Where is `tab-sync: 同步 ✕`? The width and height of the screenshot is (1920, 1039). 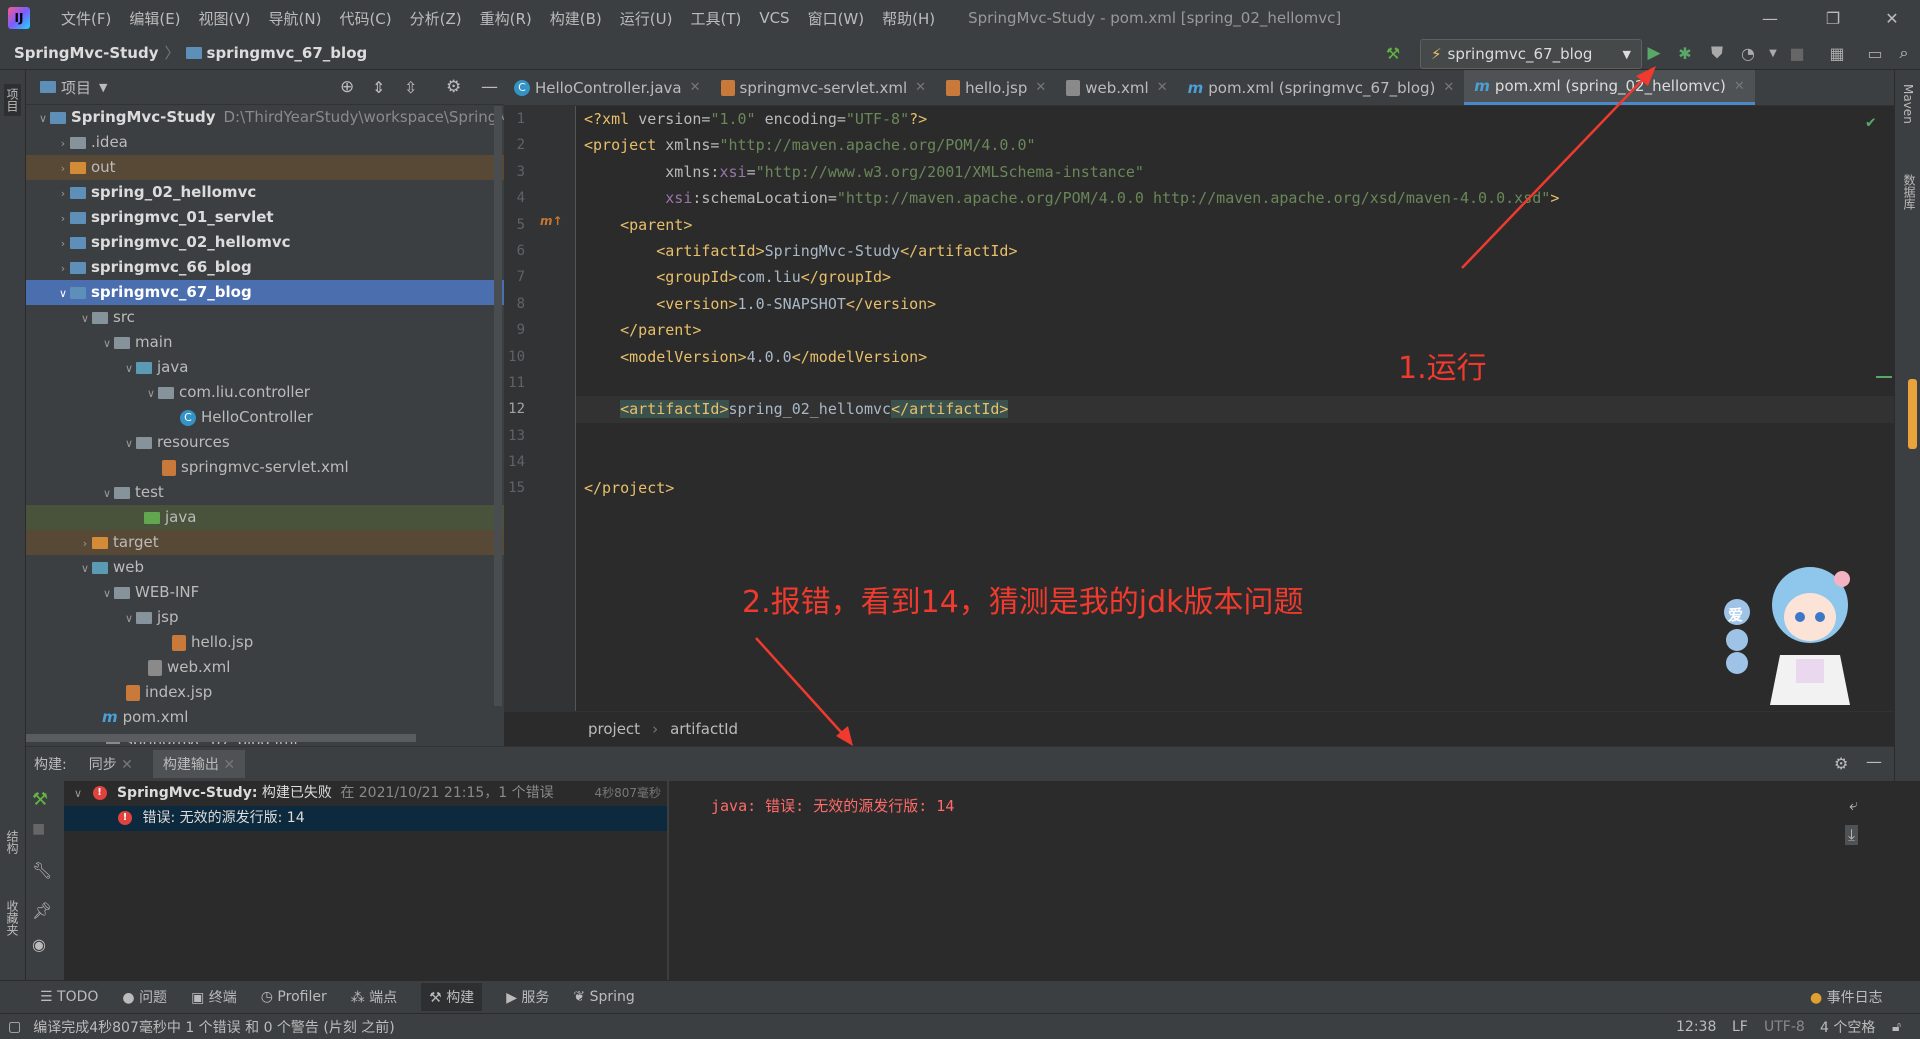
tab-sync: 同步 ✕ is located at coordinates (111, 764).